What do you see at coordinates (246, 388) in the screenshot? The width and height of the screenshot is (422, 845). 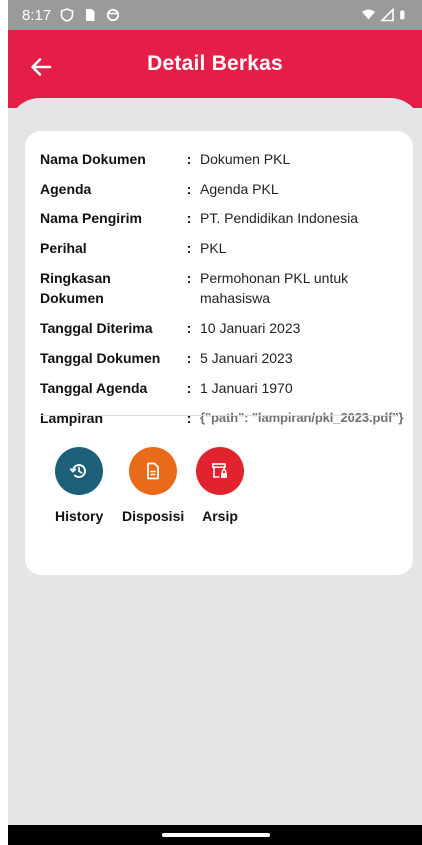 I see `field-value: 1 Januari 1970` at bounding box center [246, 388].